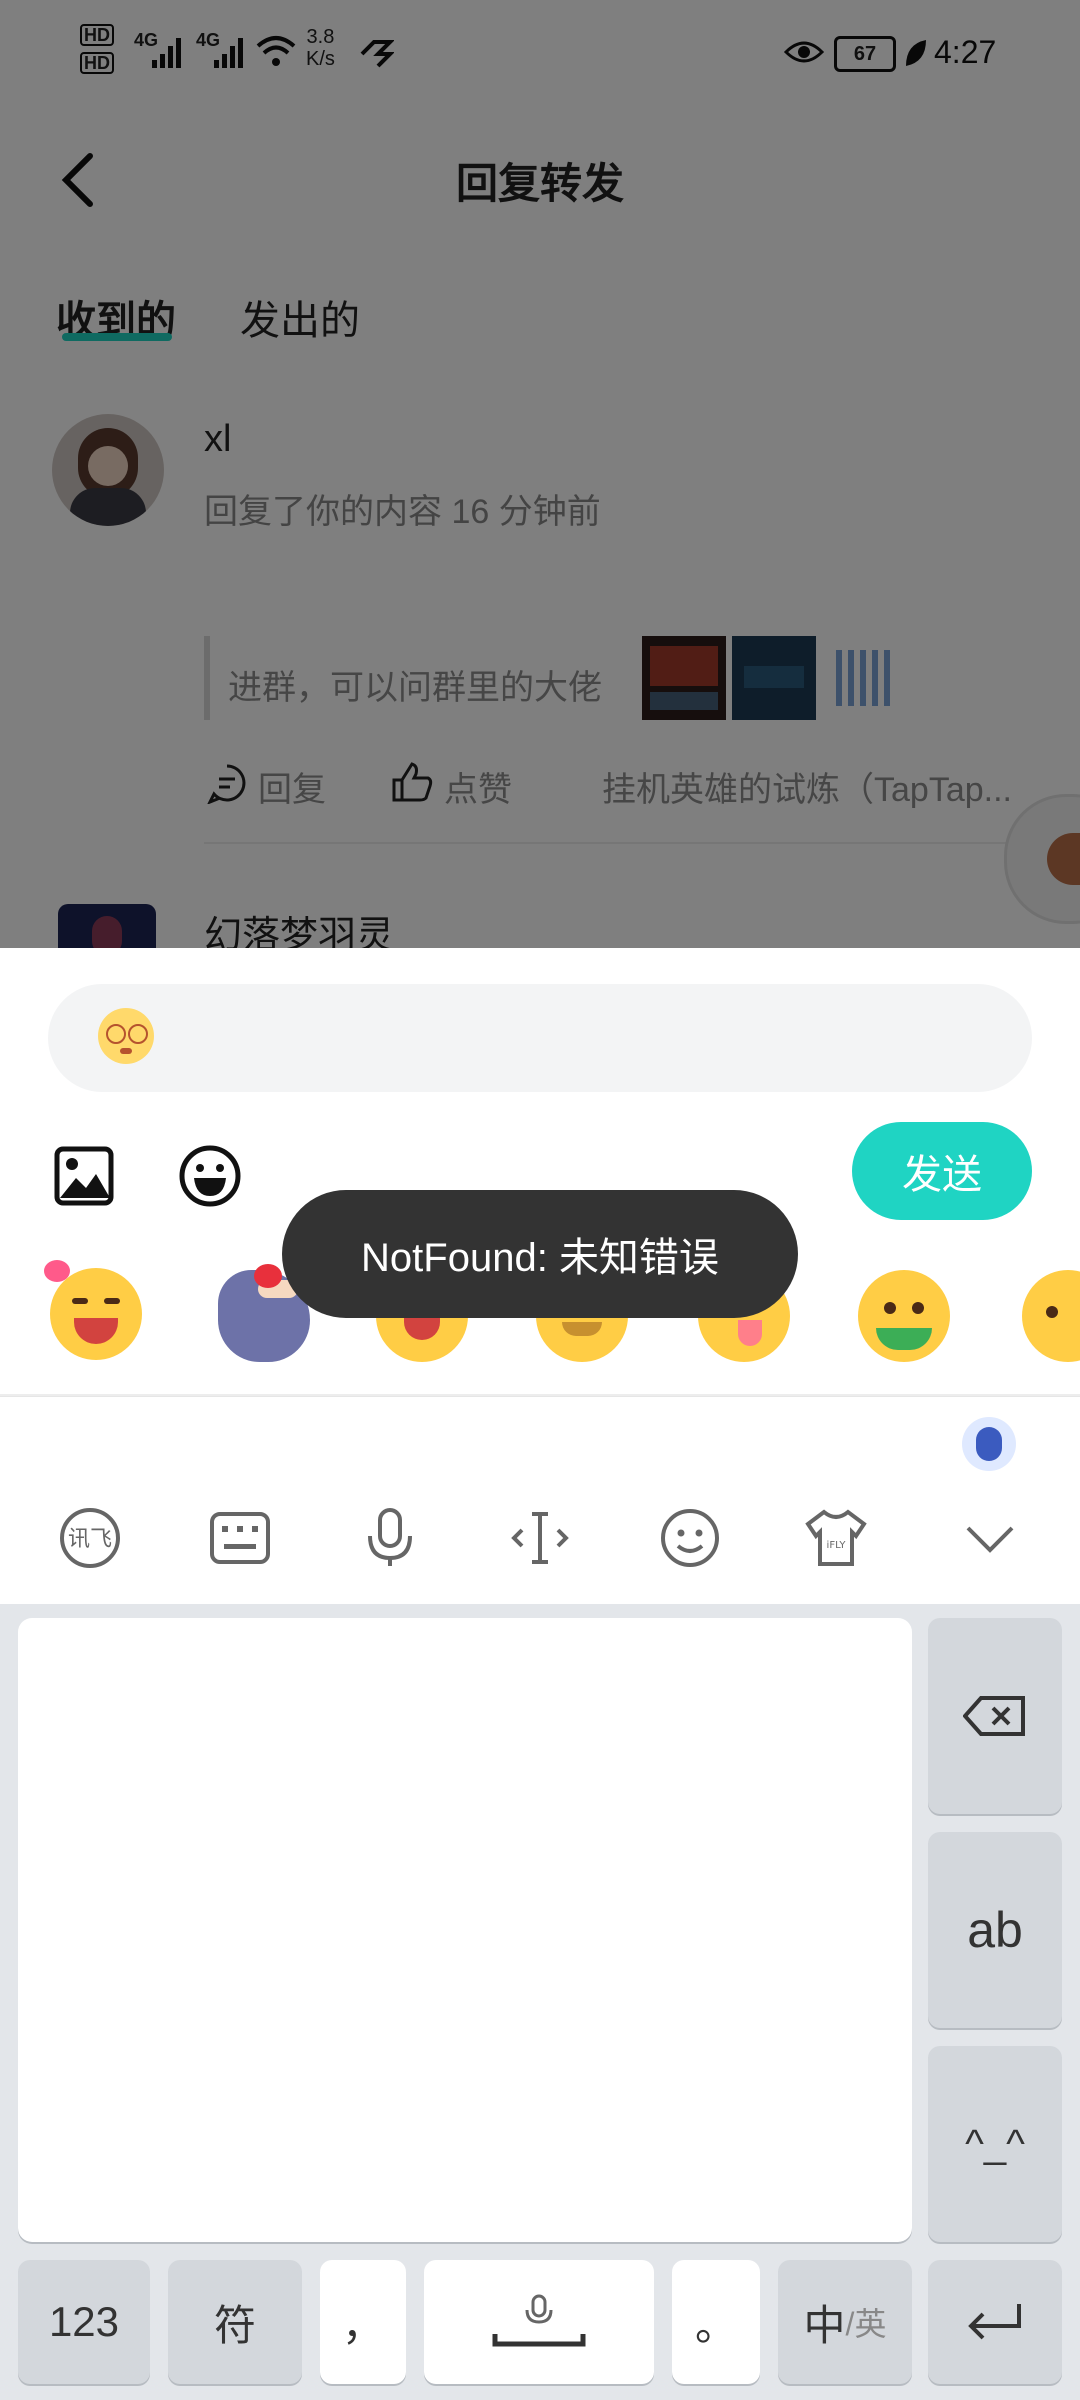 This screenshot has width=1080, height=2400. Describe the element at coordinates (540, 1038) in the screenshot. I see `reply-input` at that location.